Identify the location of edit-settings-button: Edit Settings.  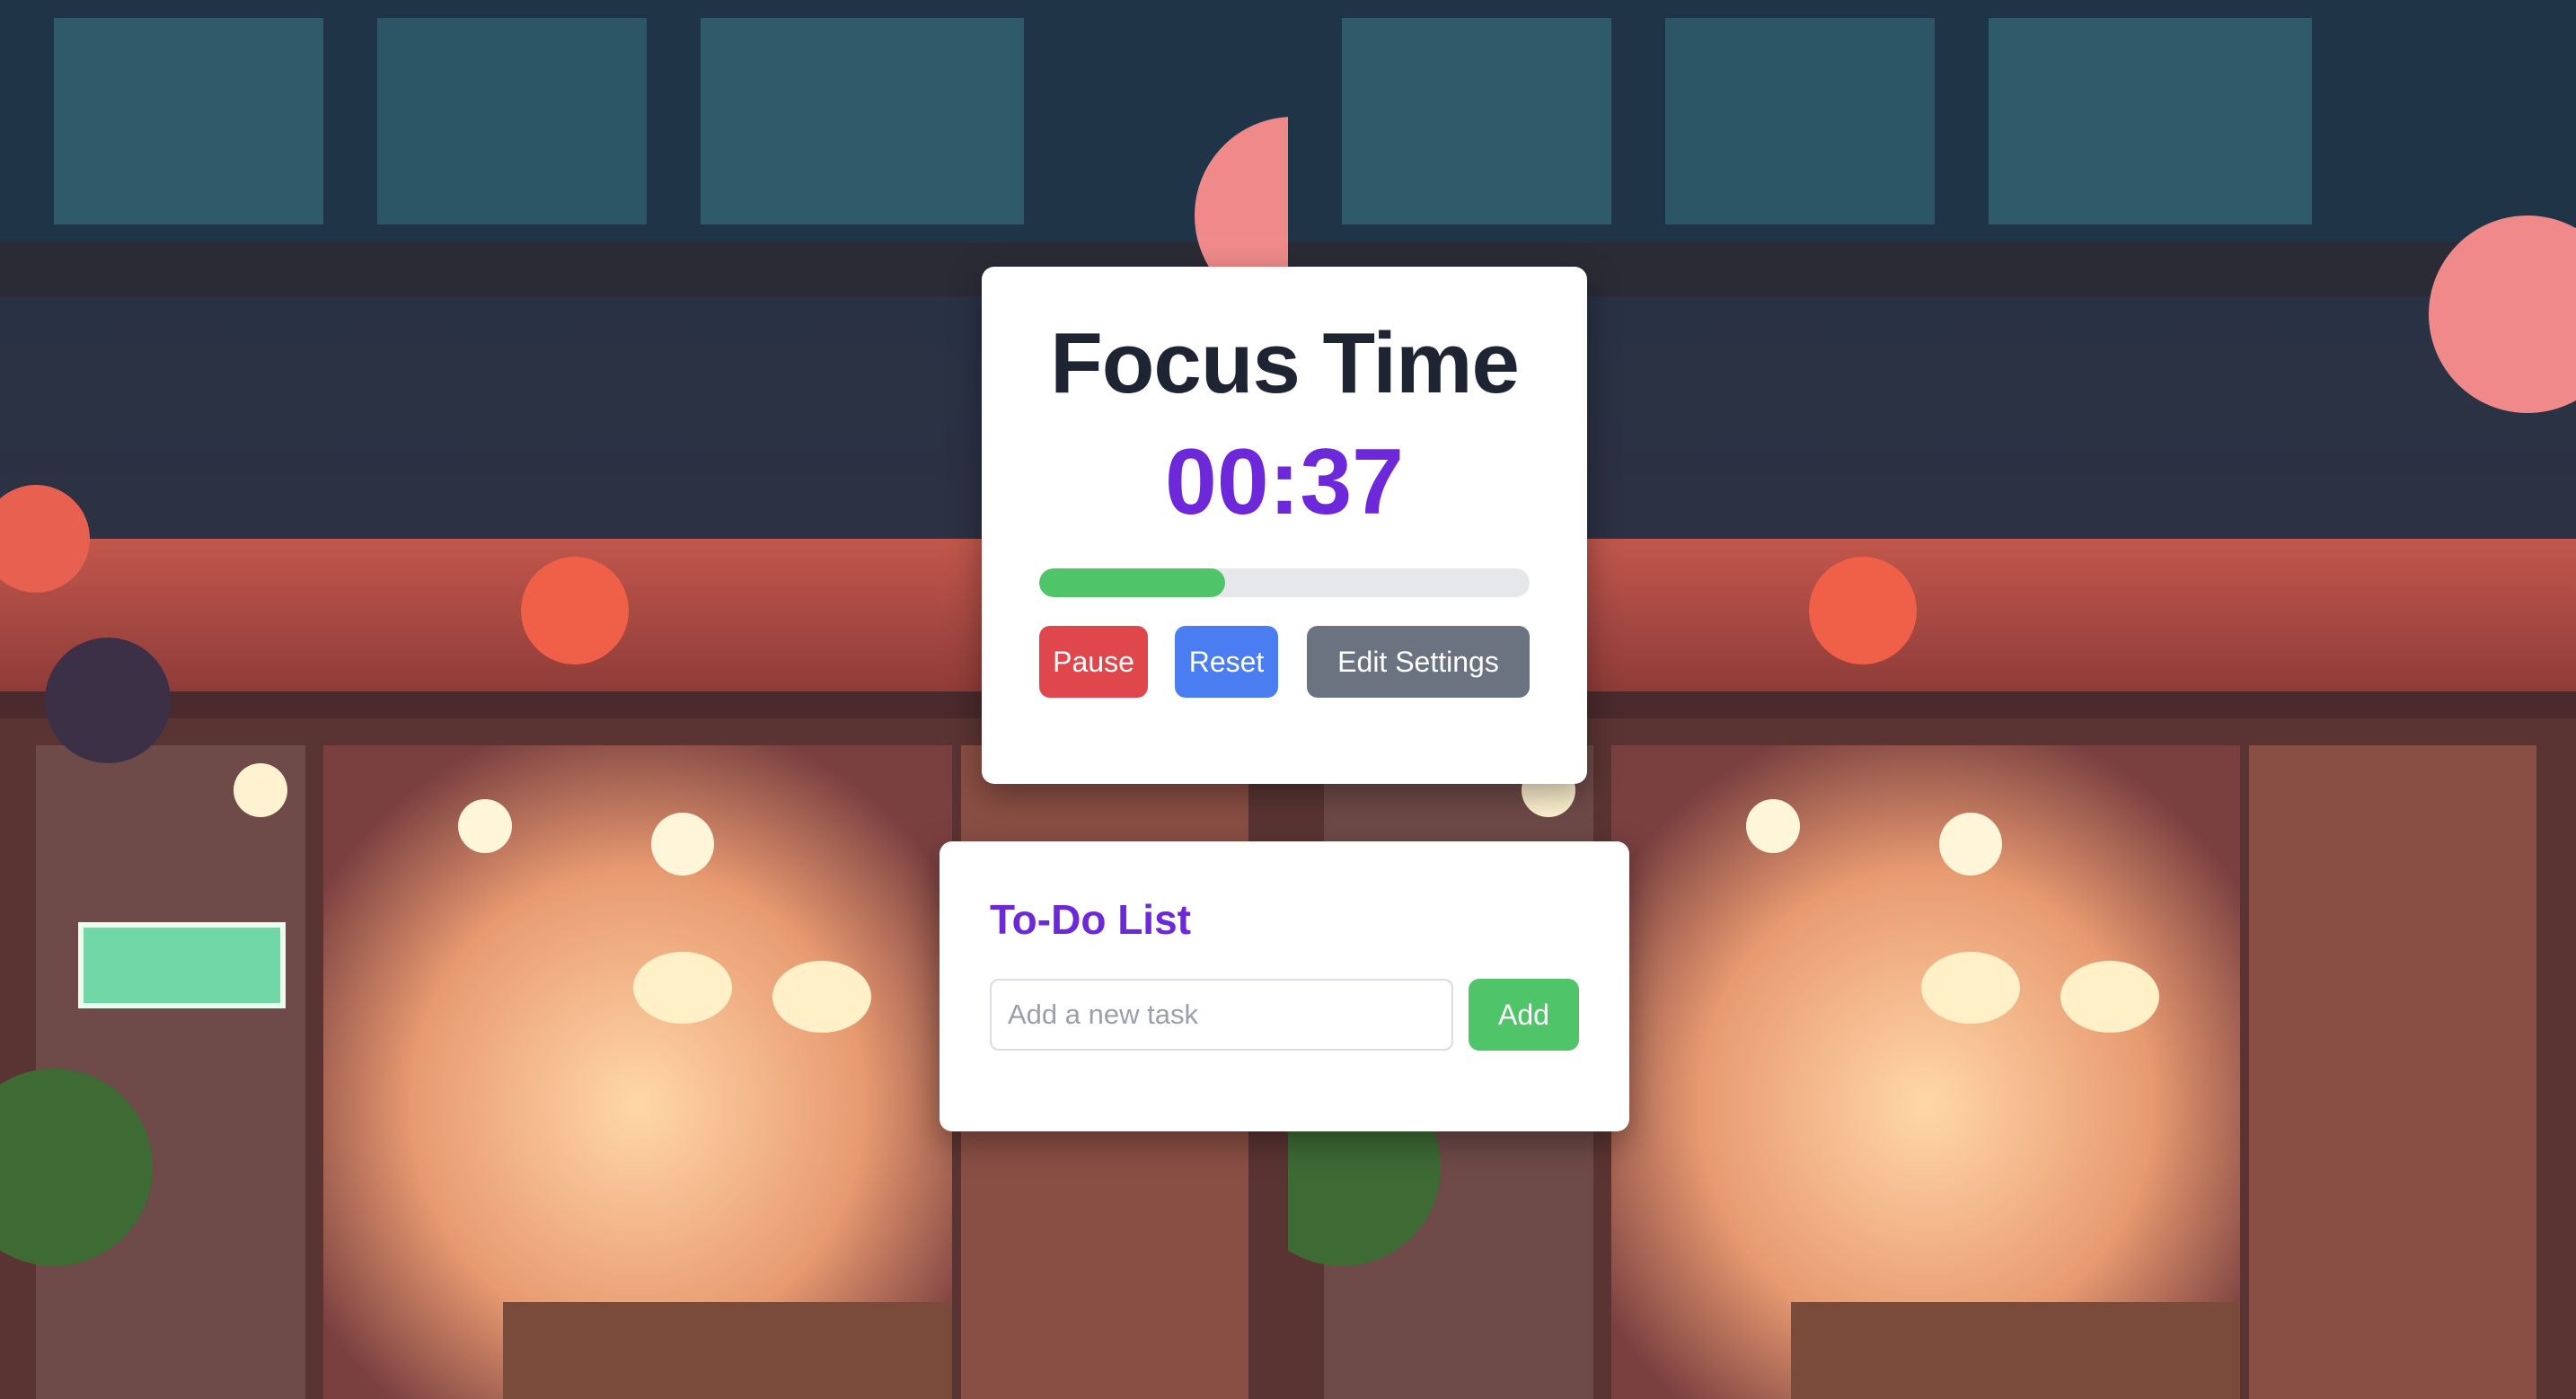
(1418, 662).